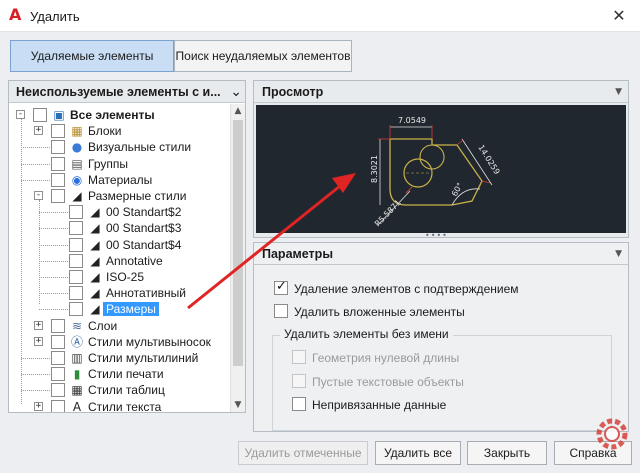 The width and height of the screenshot is (640, 473). What do you see at coordinates (120, 261) in the screenshot?
I see `tree-row: ◢ Annotative` at bounding box center [120, 261].